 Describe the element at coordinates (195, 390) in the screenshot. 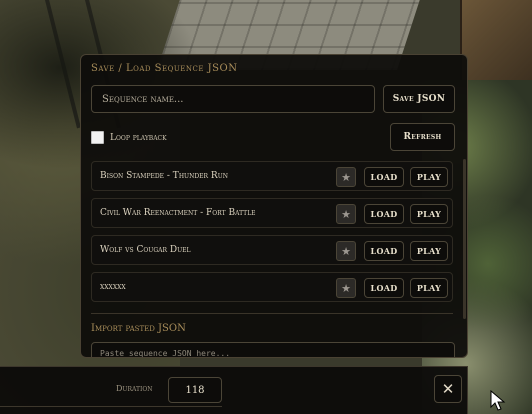

I see `duration-input` at that location.